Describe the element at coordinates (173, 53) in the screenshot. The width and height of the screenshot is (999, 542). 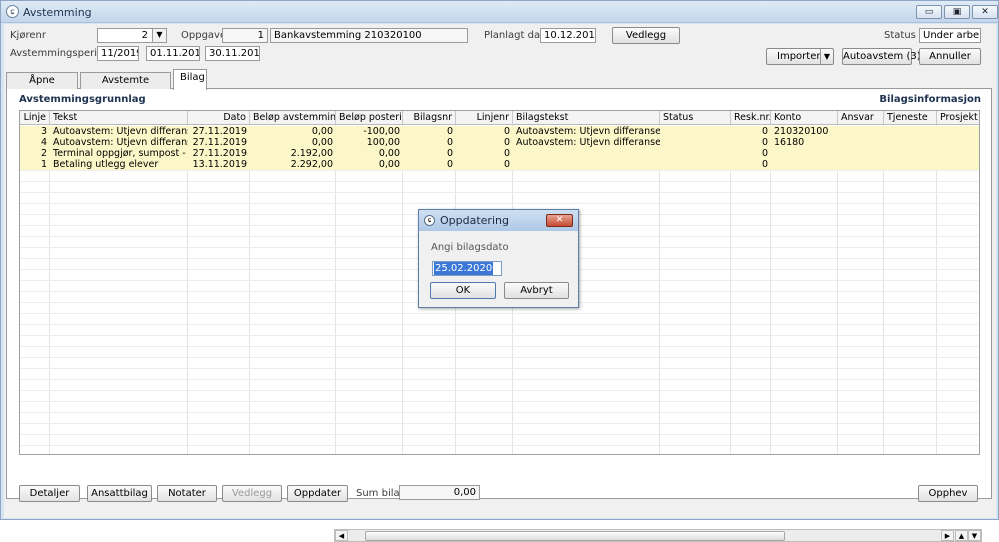
I see `periode-from-field: 01.11.2019` at that location.